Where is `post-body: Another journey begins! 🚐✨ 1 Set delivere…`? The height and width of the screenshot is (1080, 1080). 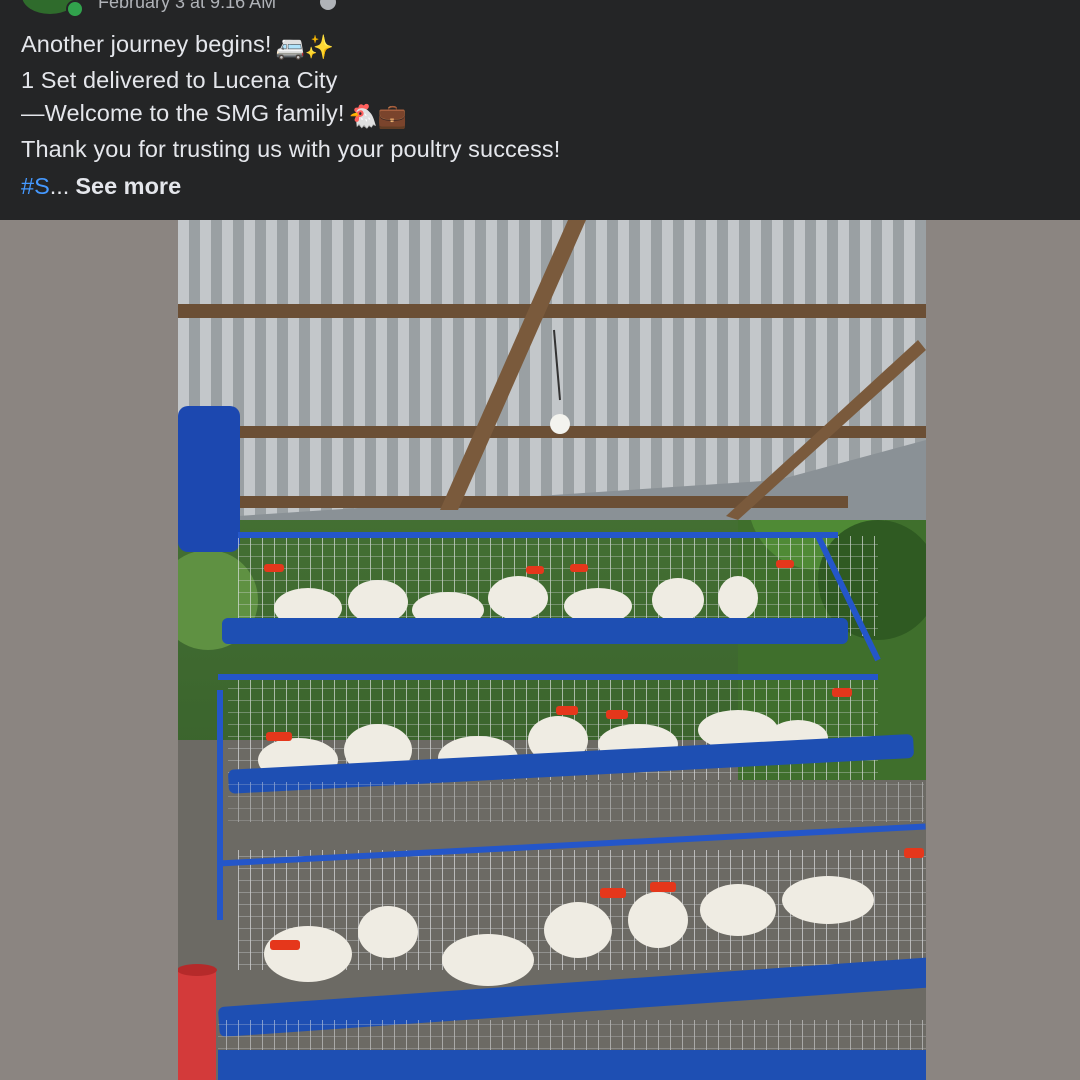
post-body: Another journey begins! 🚐✨ 1 Set delivere… is located at coordinates (290, 97).